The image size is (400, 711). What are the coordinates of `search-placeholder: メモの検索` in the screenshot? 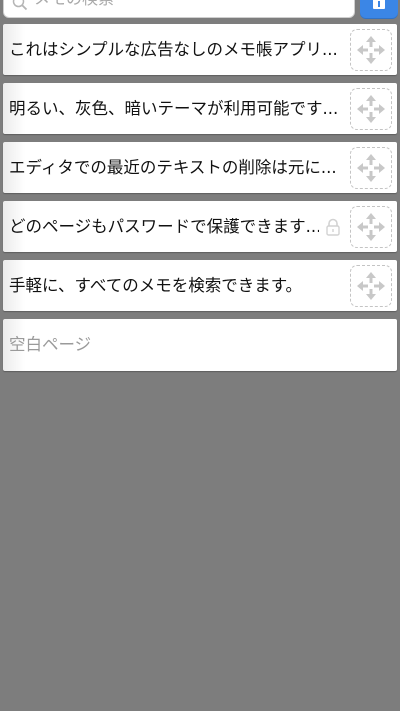 It's located at (74, 4).